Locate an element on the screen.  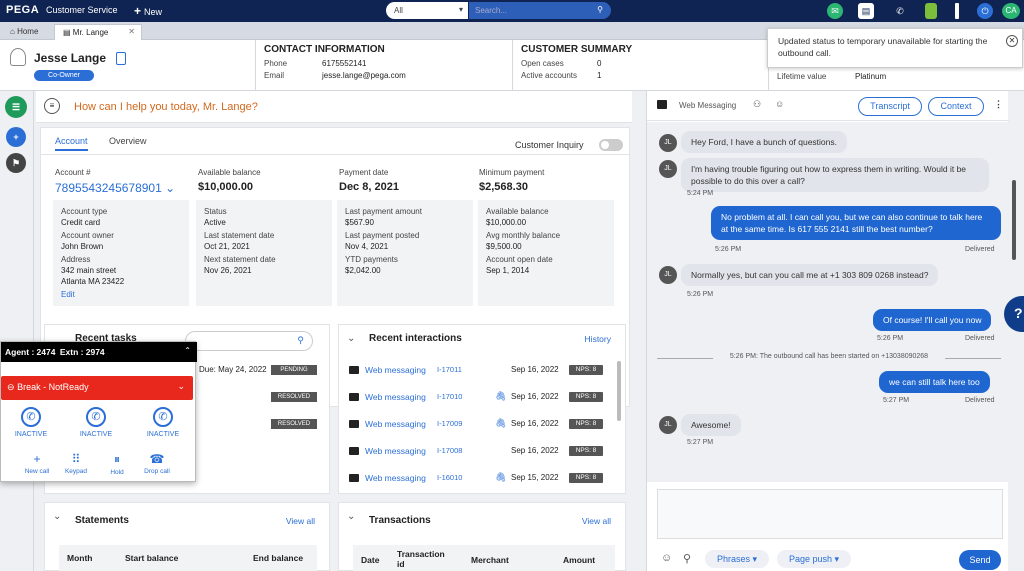
agent-status-select: ⊖ Break - NotReady ⌄ is located at coordinates (97, 388).